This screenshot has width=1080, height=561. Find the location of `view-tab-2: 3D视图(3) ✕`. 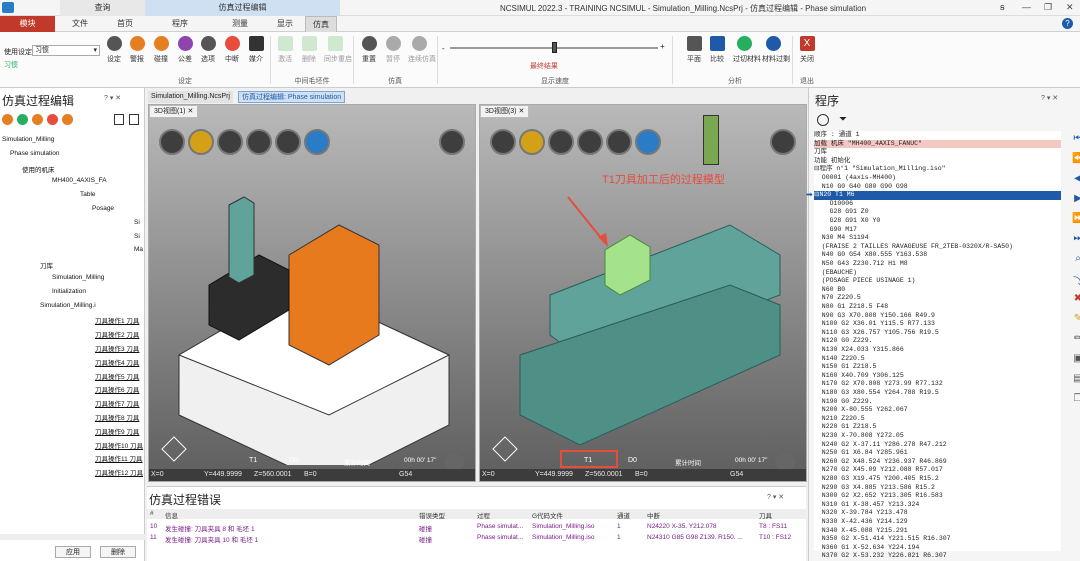

view-tab-2: 3D视图(3) ✕ is located at coordinates (505, 111).